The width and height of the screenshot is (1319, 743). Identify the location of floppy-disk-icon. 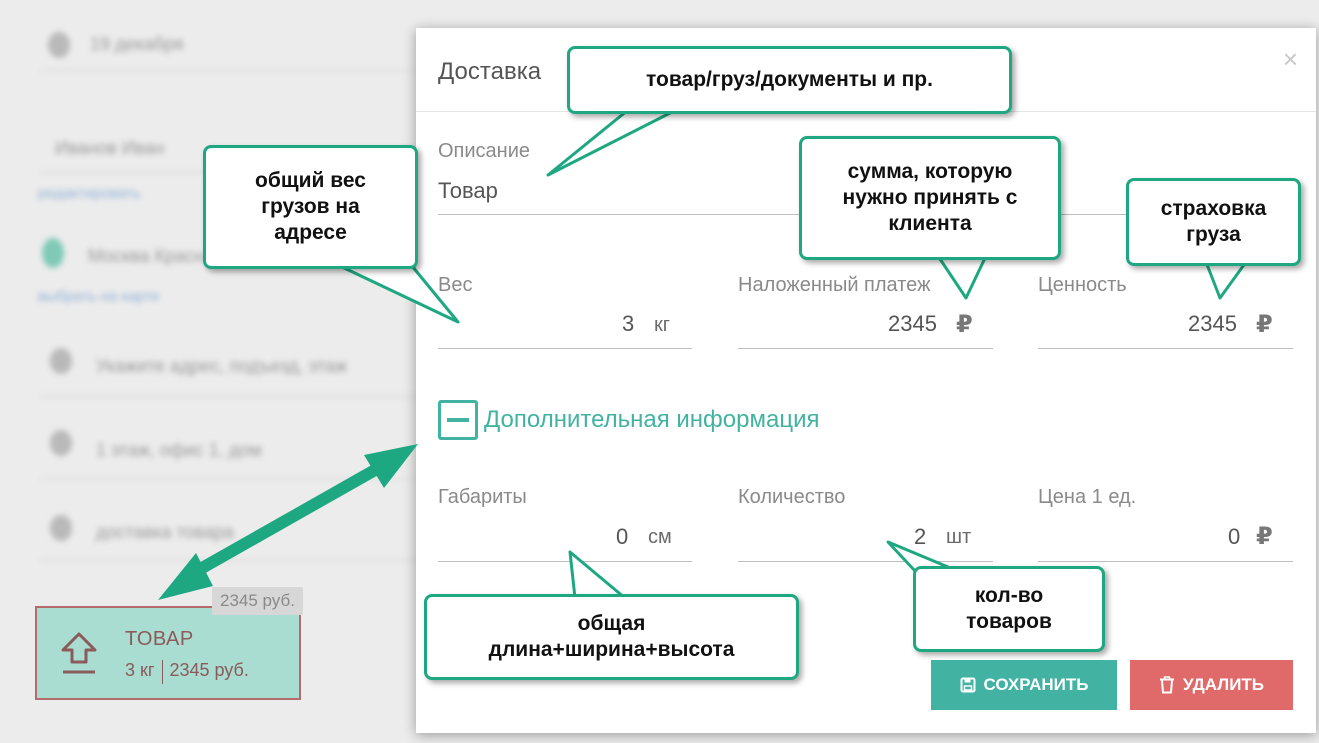
(967, 685).